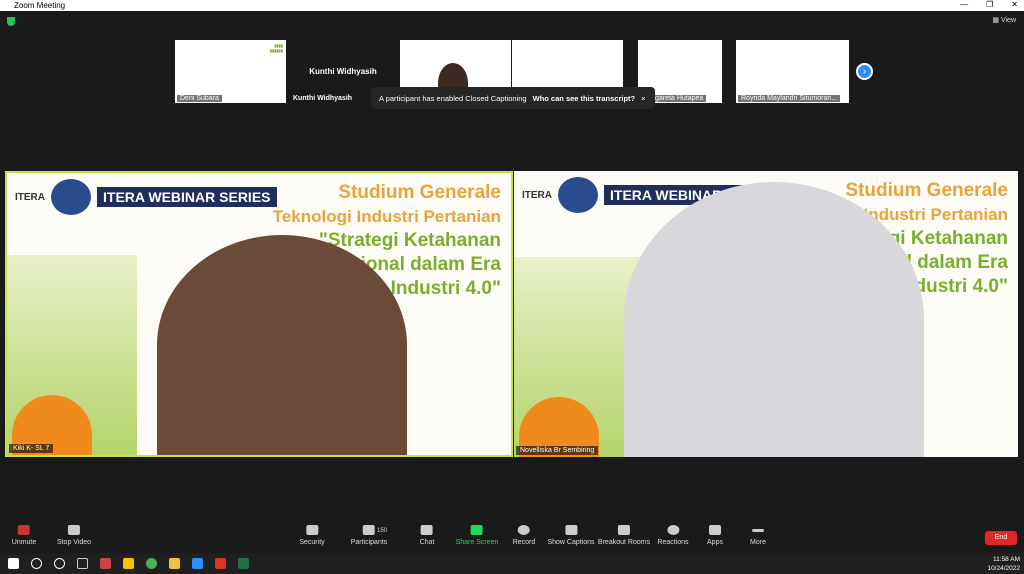 Image resolution: width=1024 pixels, height=574 pixels. Describe the element at coordinates (643, 98) in the screenshot. I see `toast-close-button: ×` at that location.